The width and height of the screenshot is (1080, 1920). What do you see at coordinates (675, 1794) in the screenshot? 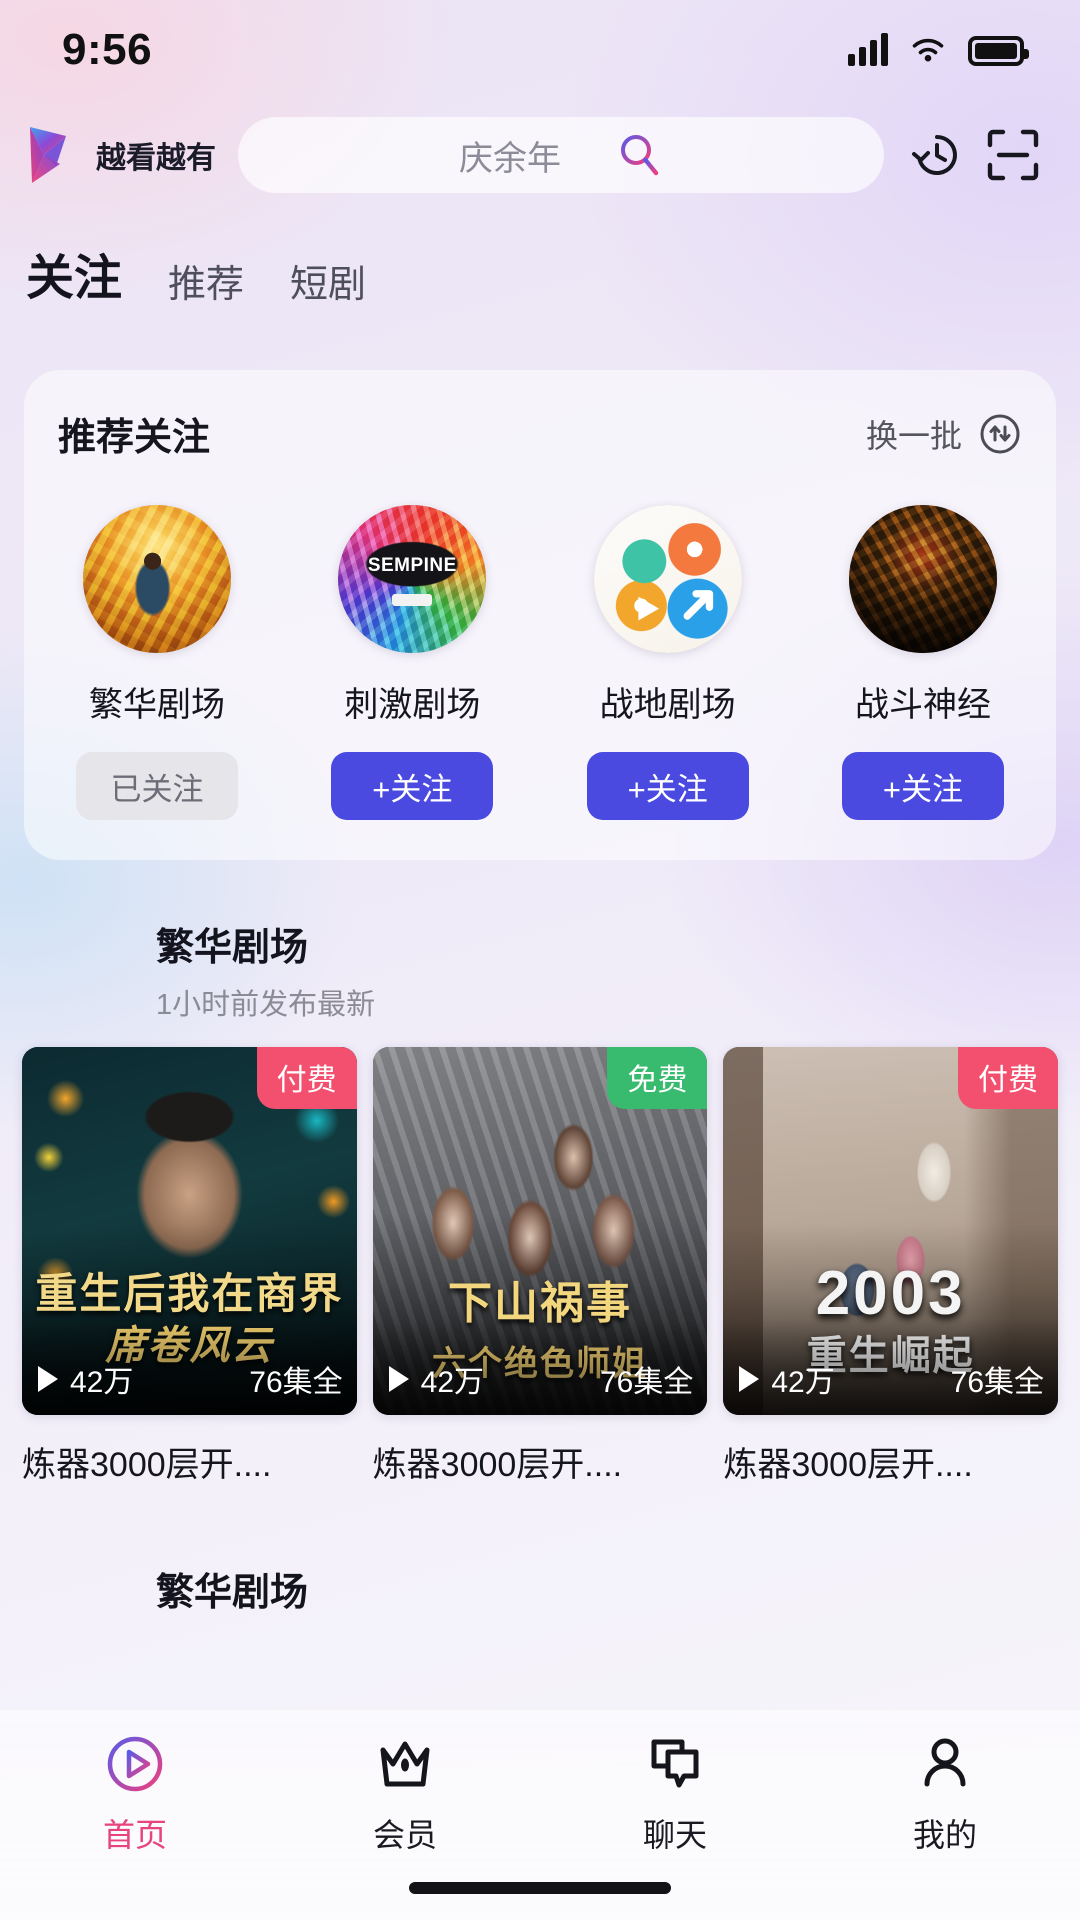
I see `tab-chat: 聊天` at bounding box center [675, 1794].